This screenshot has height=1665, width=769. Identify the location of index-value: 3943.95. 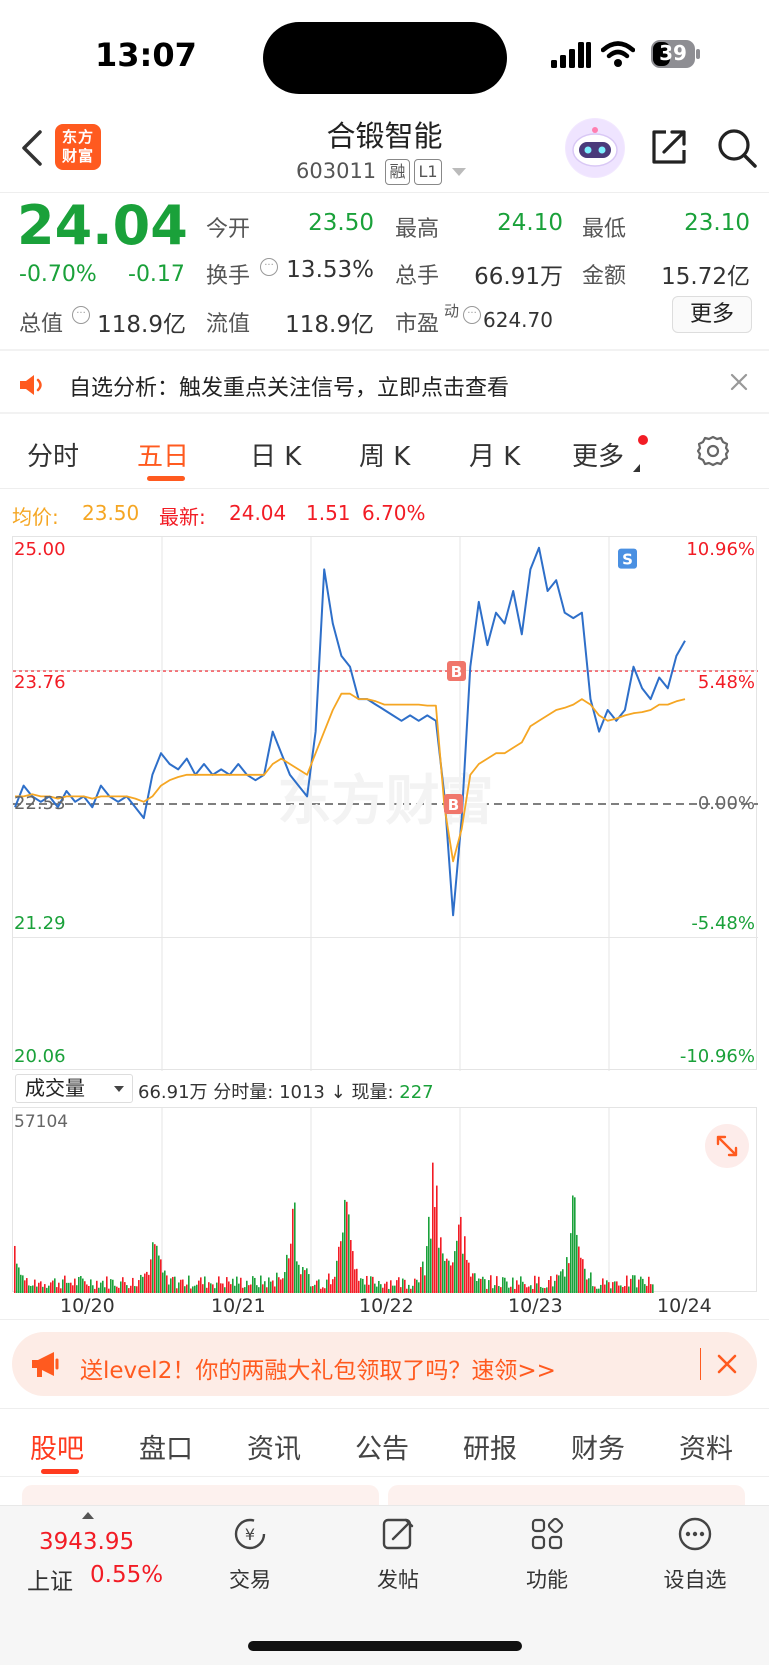
(86, 1542).